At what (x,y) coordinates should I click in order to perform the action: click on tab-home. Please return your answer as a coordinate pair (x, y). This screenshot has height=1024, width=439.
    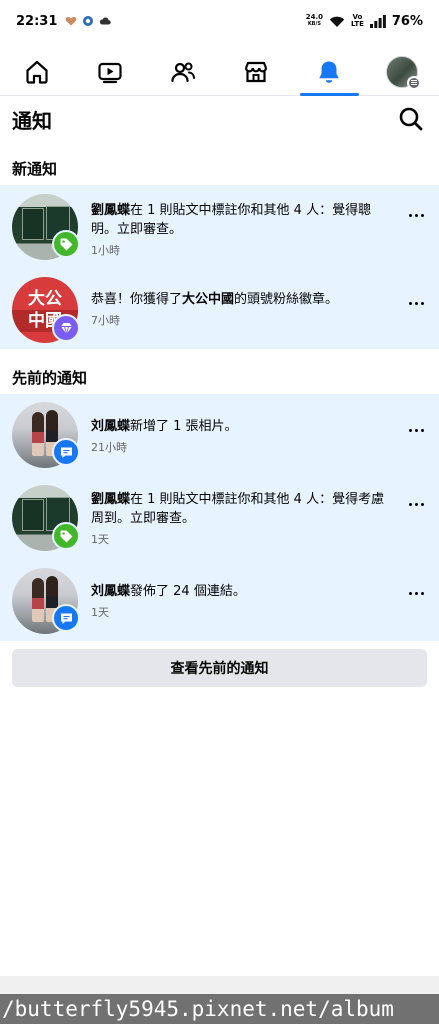
    Looking at the image, I should click on (36, 71).